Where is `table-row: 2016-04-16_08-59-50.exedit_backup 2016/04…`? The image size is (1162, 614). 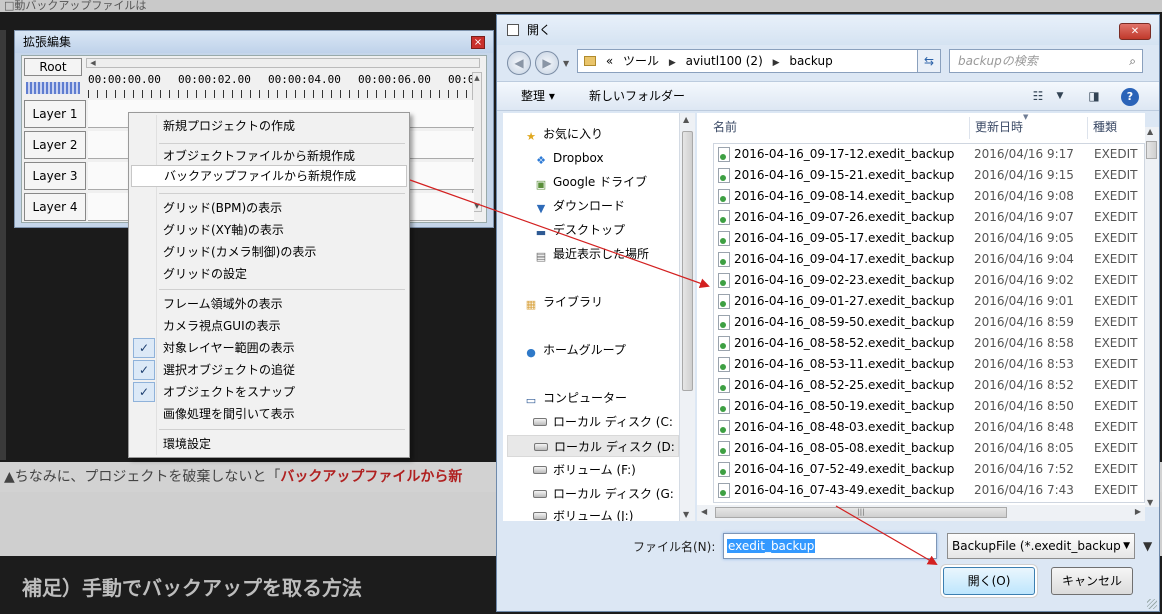 table-row: 2016-04-16_08-59-50.exedit_backup 2016/04… is located at coordinates (929, 322).